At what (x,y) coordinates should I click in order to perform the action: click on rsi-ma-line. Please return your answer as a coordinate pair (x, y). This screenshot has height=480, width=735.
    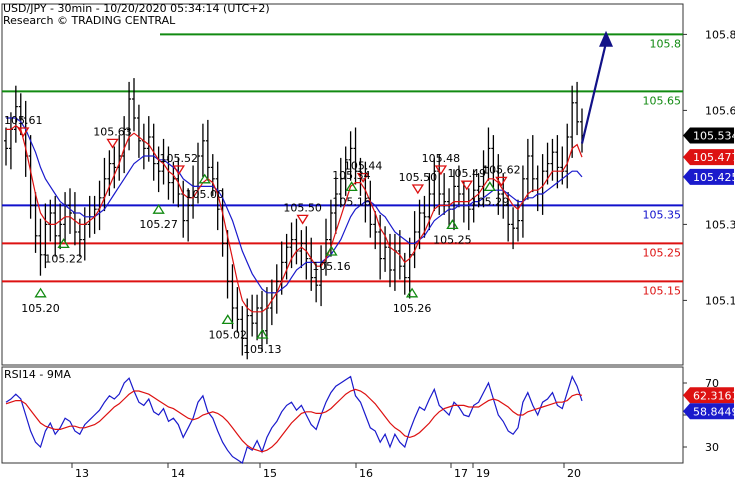
    Looking at the image, I should click on (294, 420).